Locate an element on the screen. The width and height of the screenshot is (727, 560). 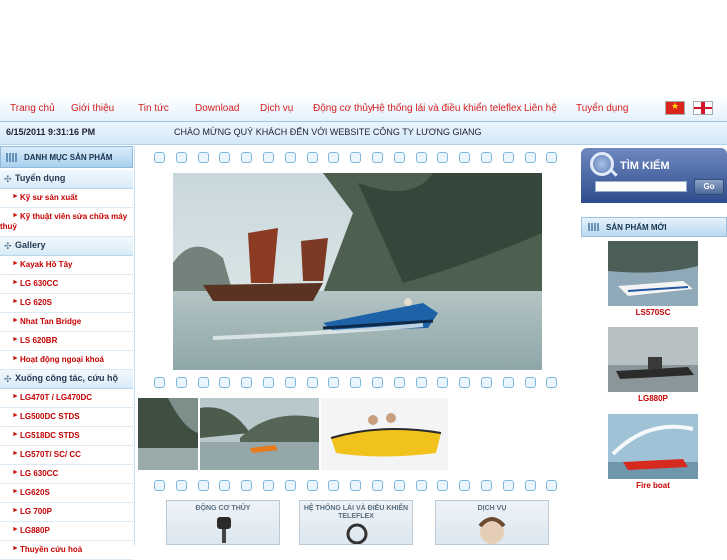
product-name: LG880P is located at coordinates (653, 398).